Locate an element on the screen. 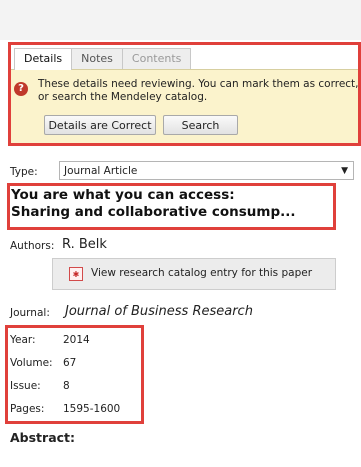 This screenshot has height=467, width=361. volume-value: 67 is located at coordinates (69, 363).